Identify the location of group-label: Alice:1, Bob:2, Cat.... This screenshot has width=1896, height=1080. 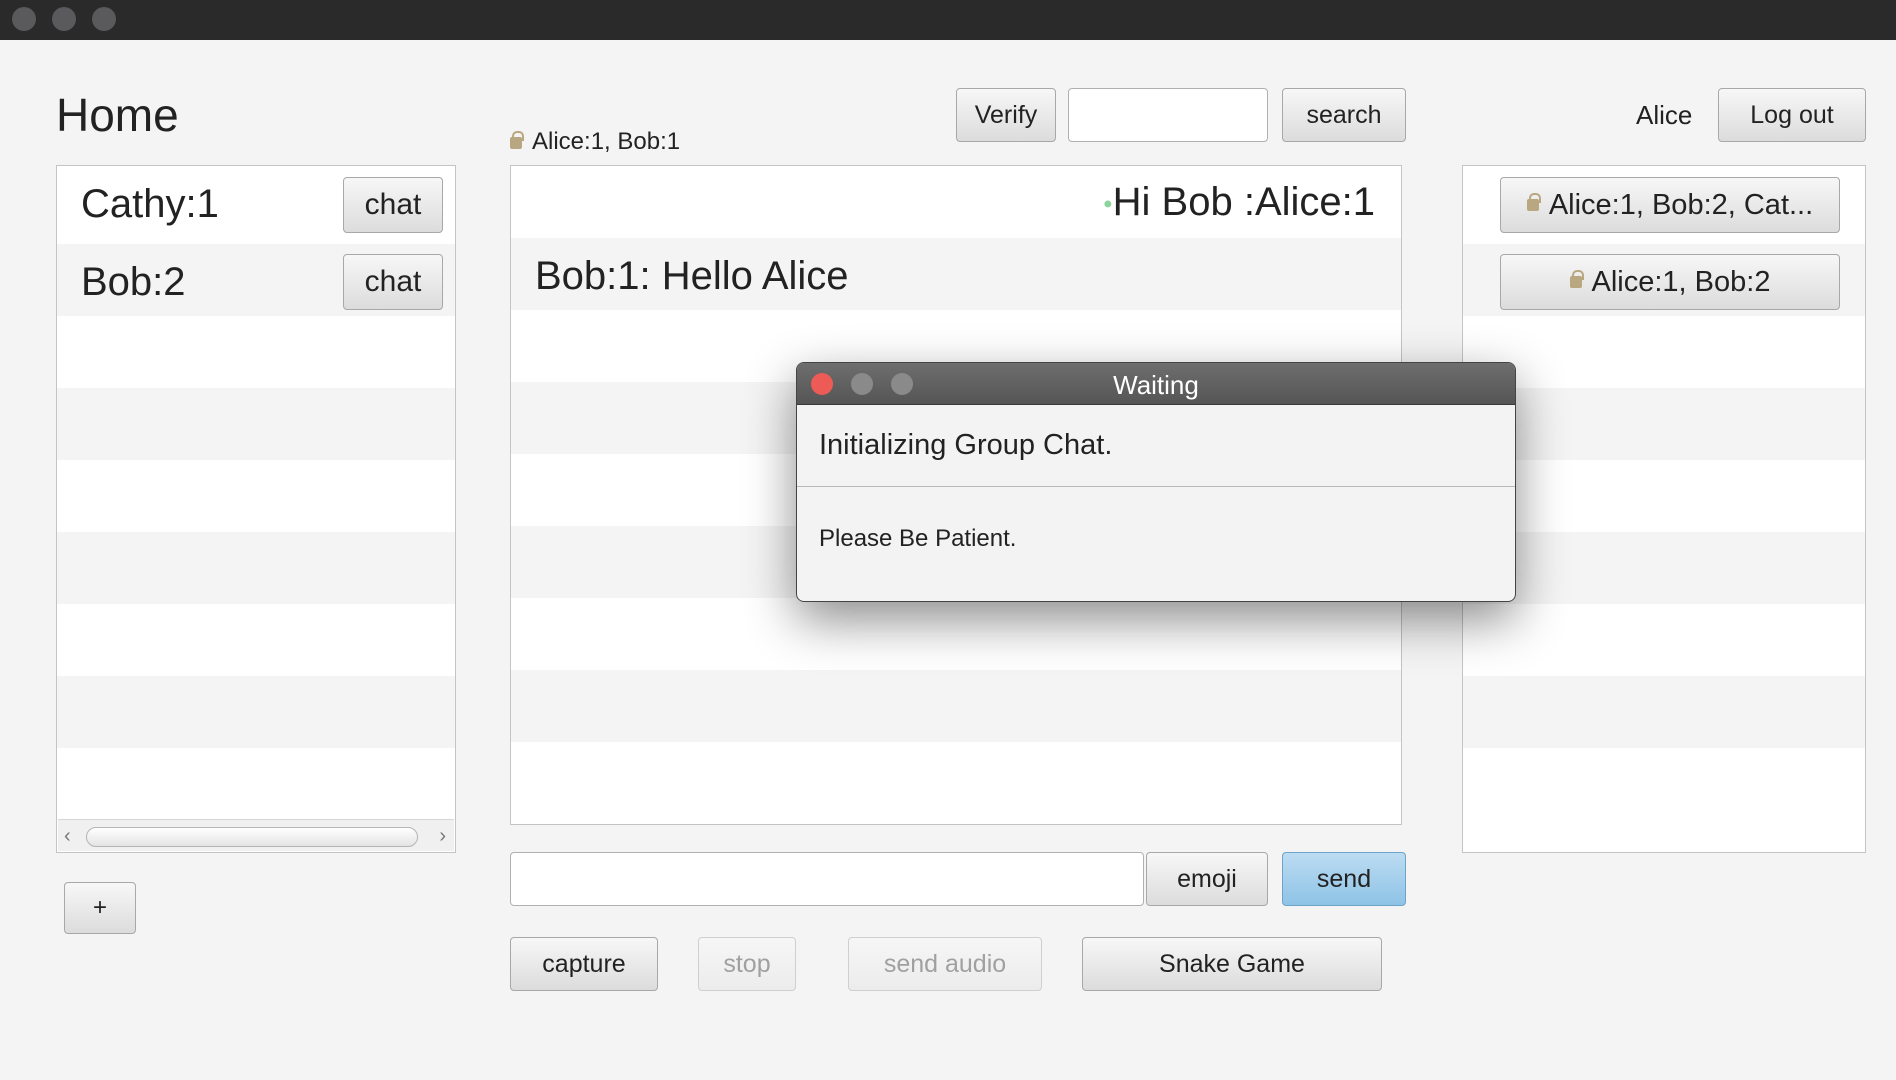
(1681, 204).